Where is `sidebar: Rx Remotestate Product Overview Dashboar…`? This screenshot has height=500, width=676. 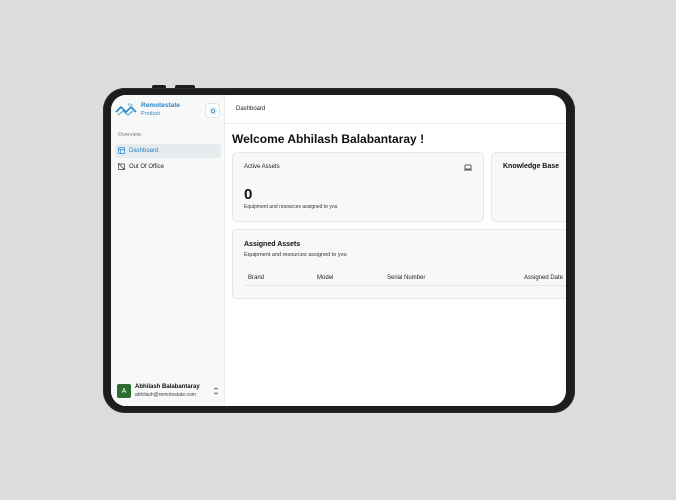 sidebar: Rx Remotestate Product Overview Dashboar… is located at coordinates (168, 250).